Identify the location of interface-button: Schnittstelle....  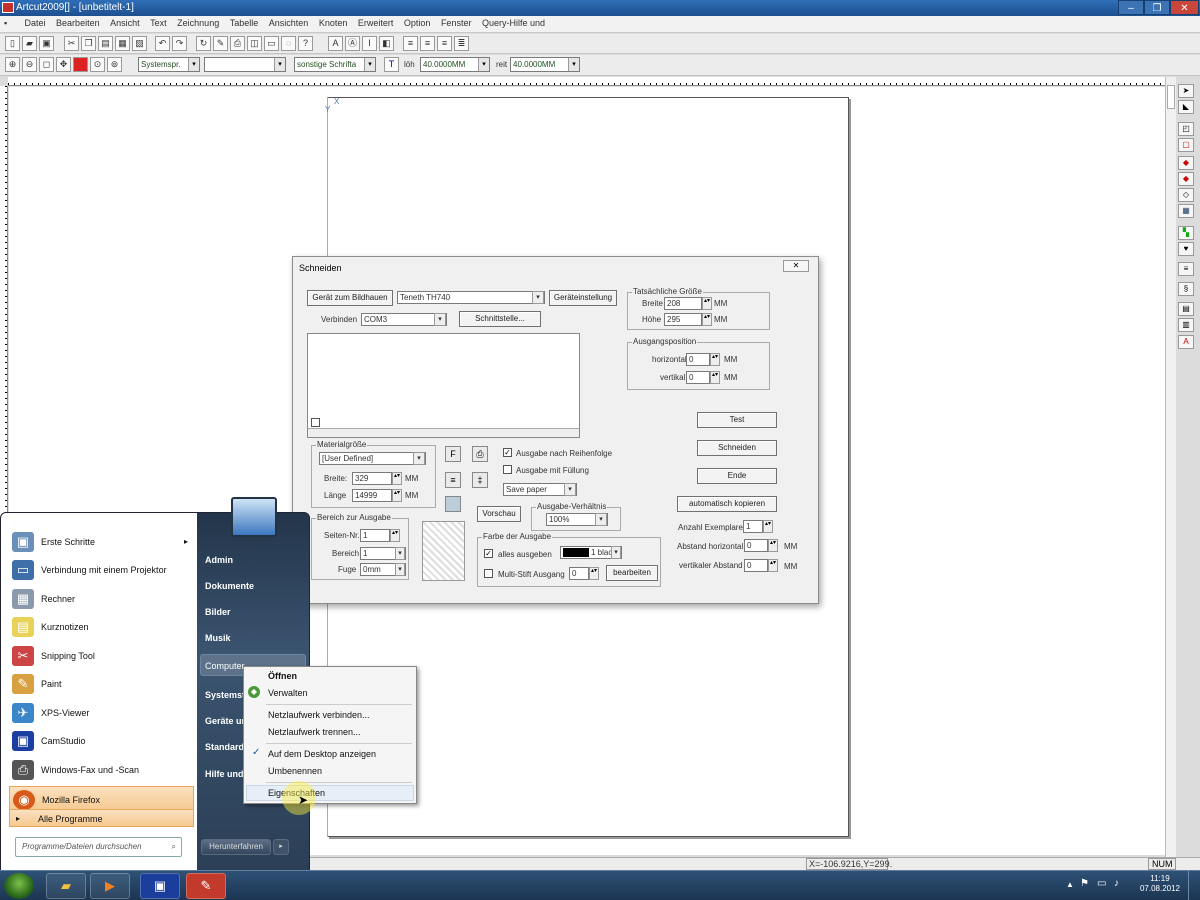
(500, 319).